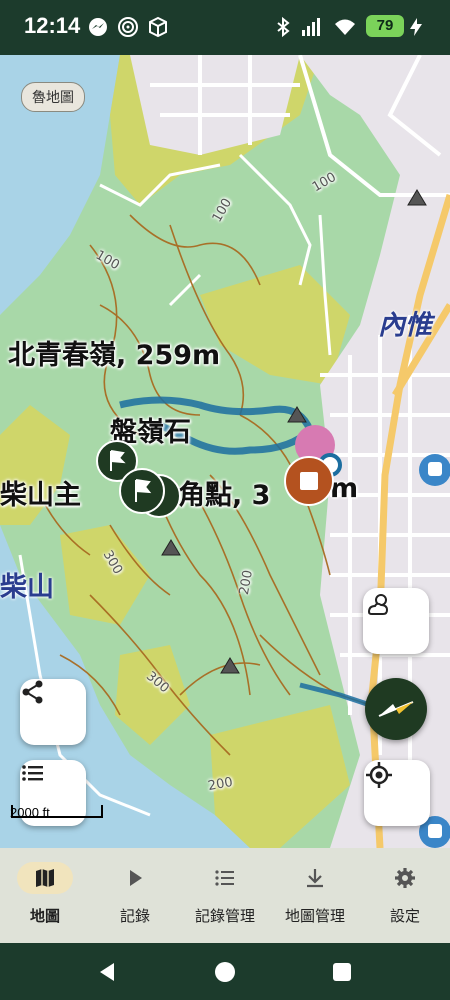  What do you see at coordinates (136, 878) in the screenshot?
I see `play-icon` at bounding box center [136, 878].